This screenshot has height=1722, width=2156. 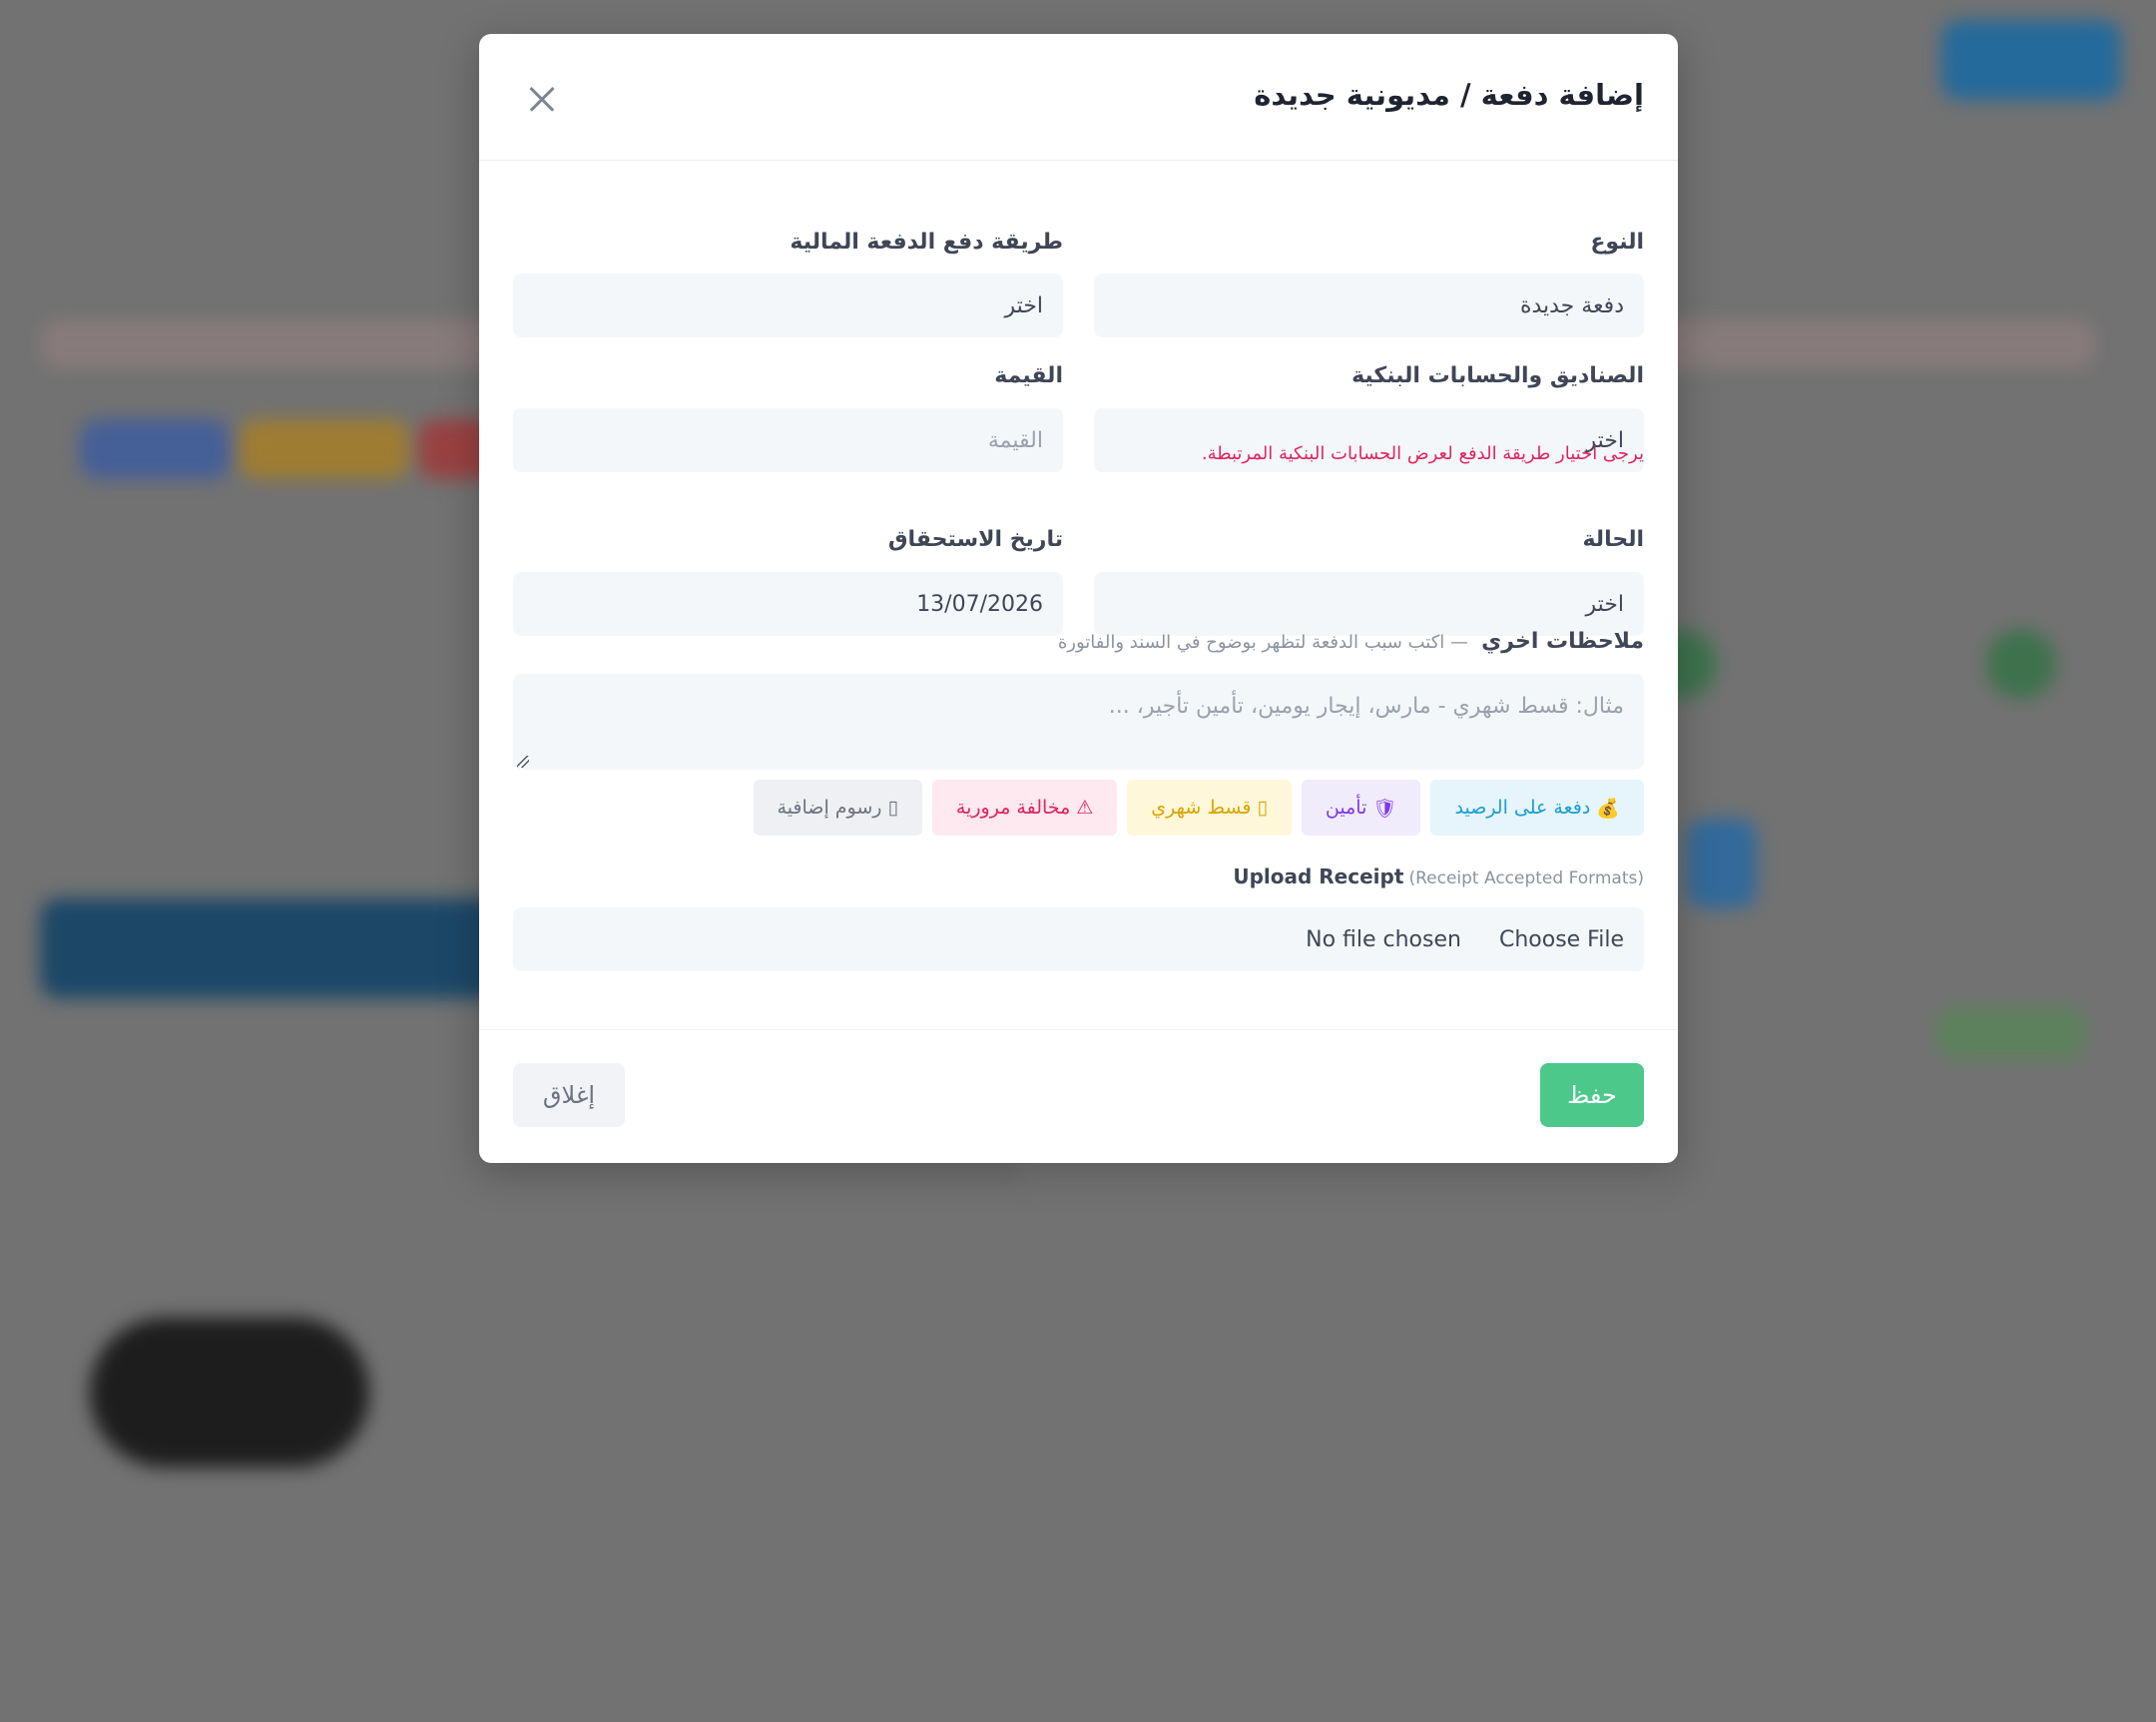 What do you see at coordinates (1383, 939) in the screenshot?
I see `file-status: No file chosen` at bounding box center [1383, 939].